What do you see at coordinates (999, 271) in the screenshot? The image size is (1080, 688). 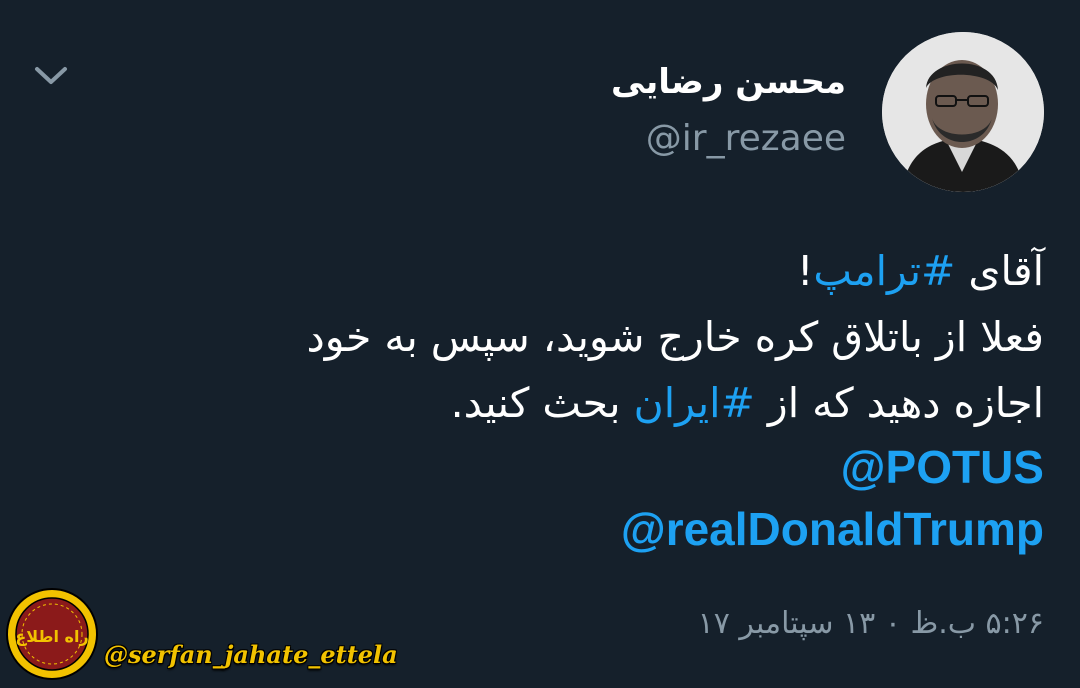 I see `tweet-line-1-prefix: آقای` at bounding box center [999, 271].